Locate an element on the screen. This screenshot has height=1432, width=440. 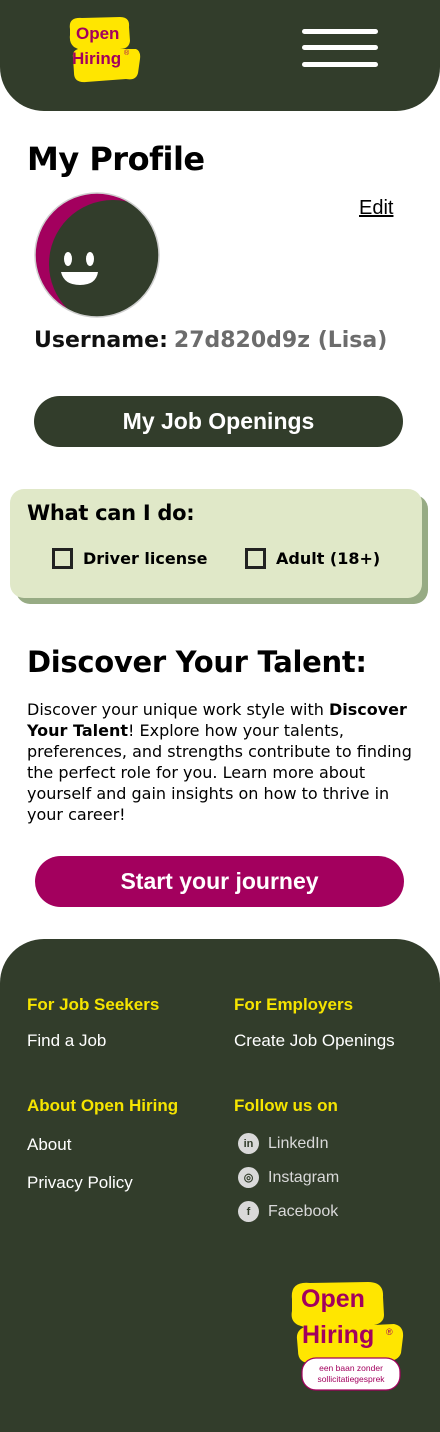
footer-logo-tagline-1: een baan zonder is located at coordinates (351, 1368).